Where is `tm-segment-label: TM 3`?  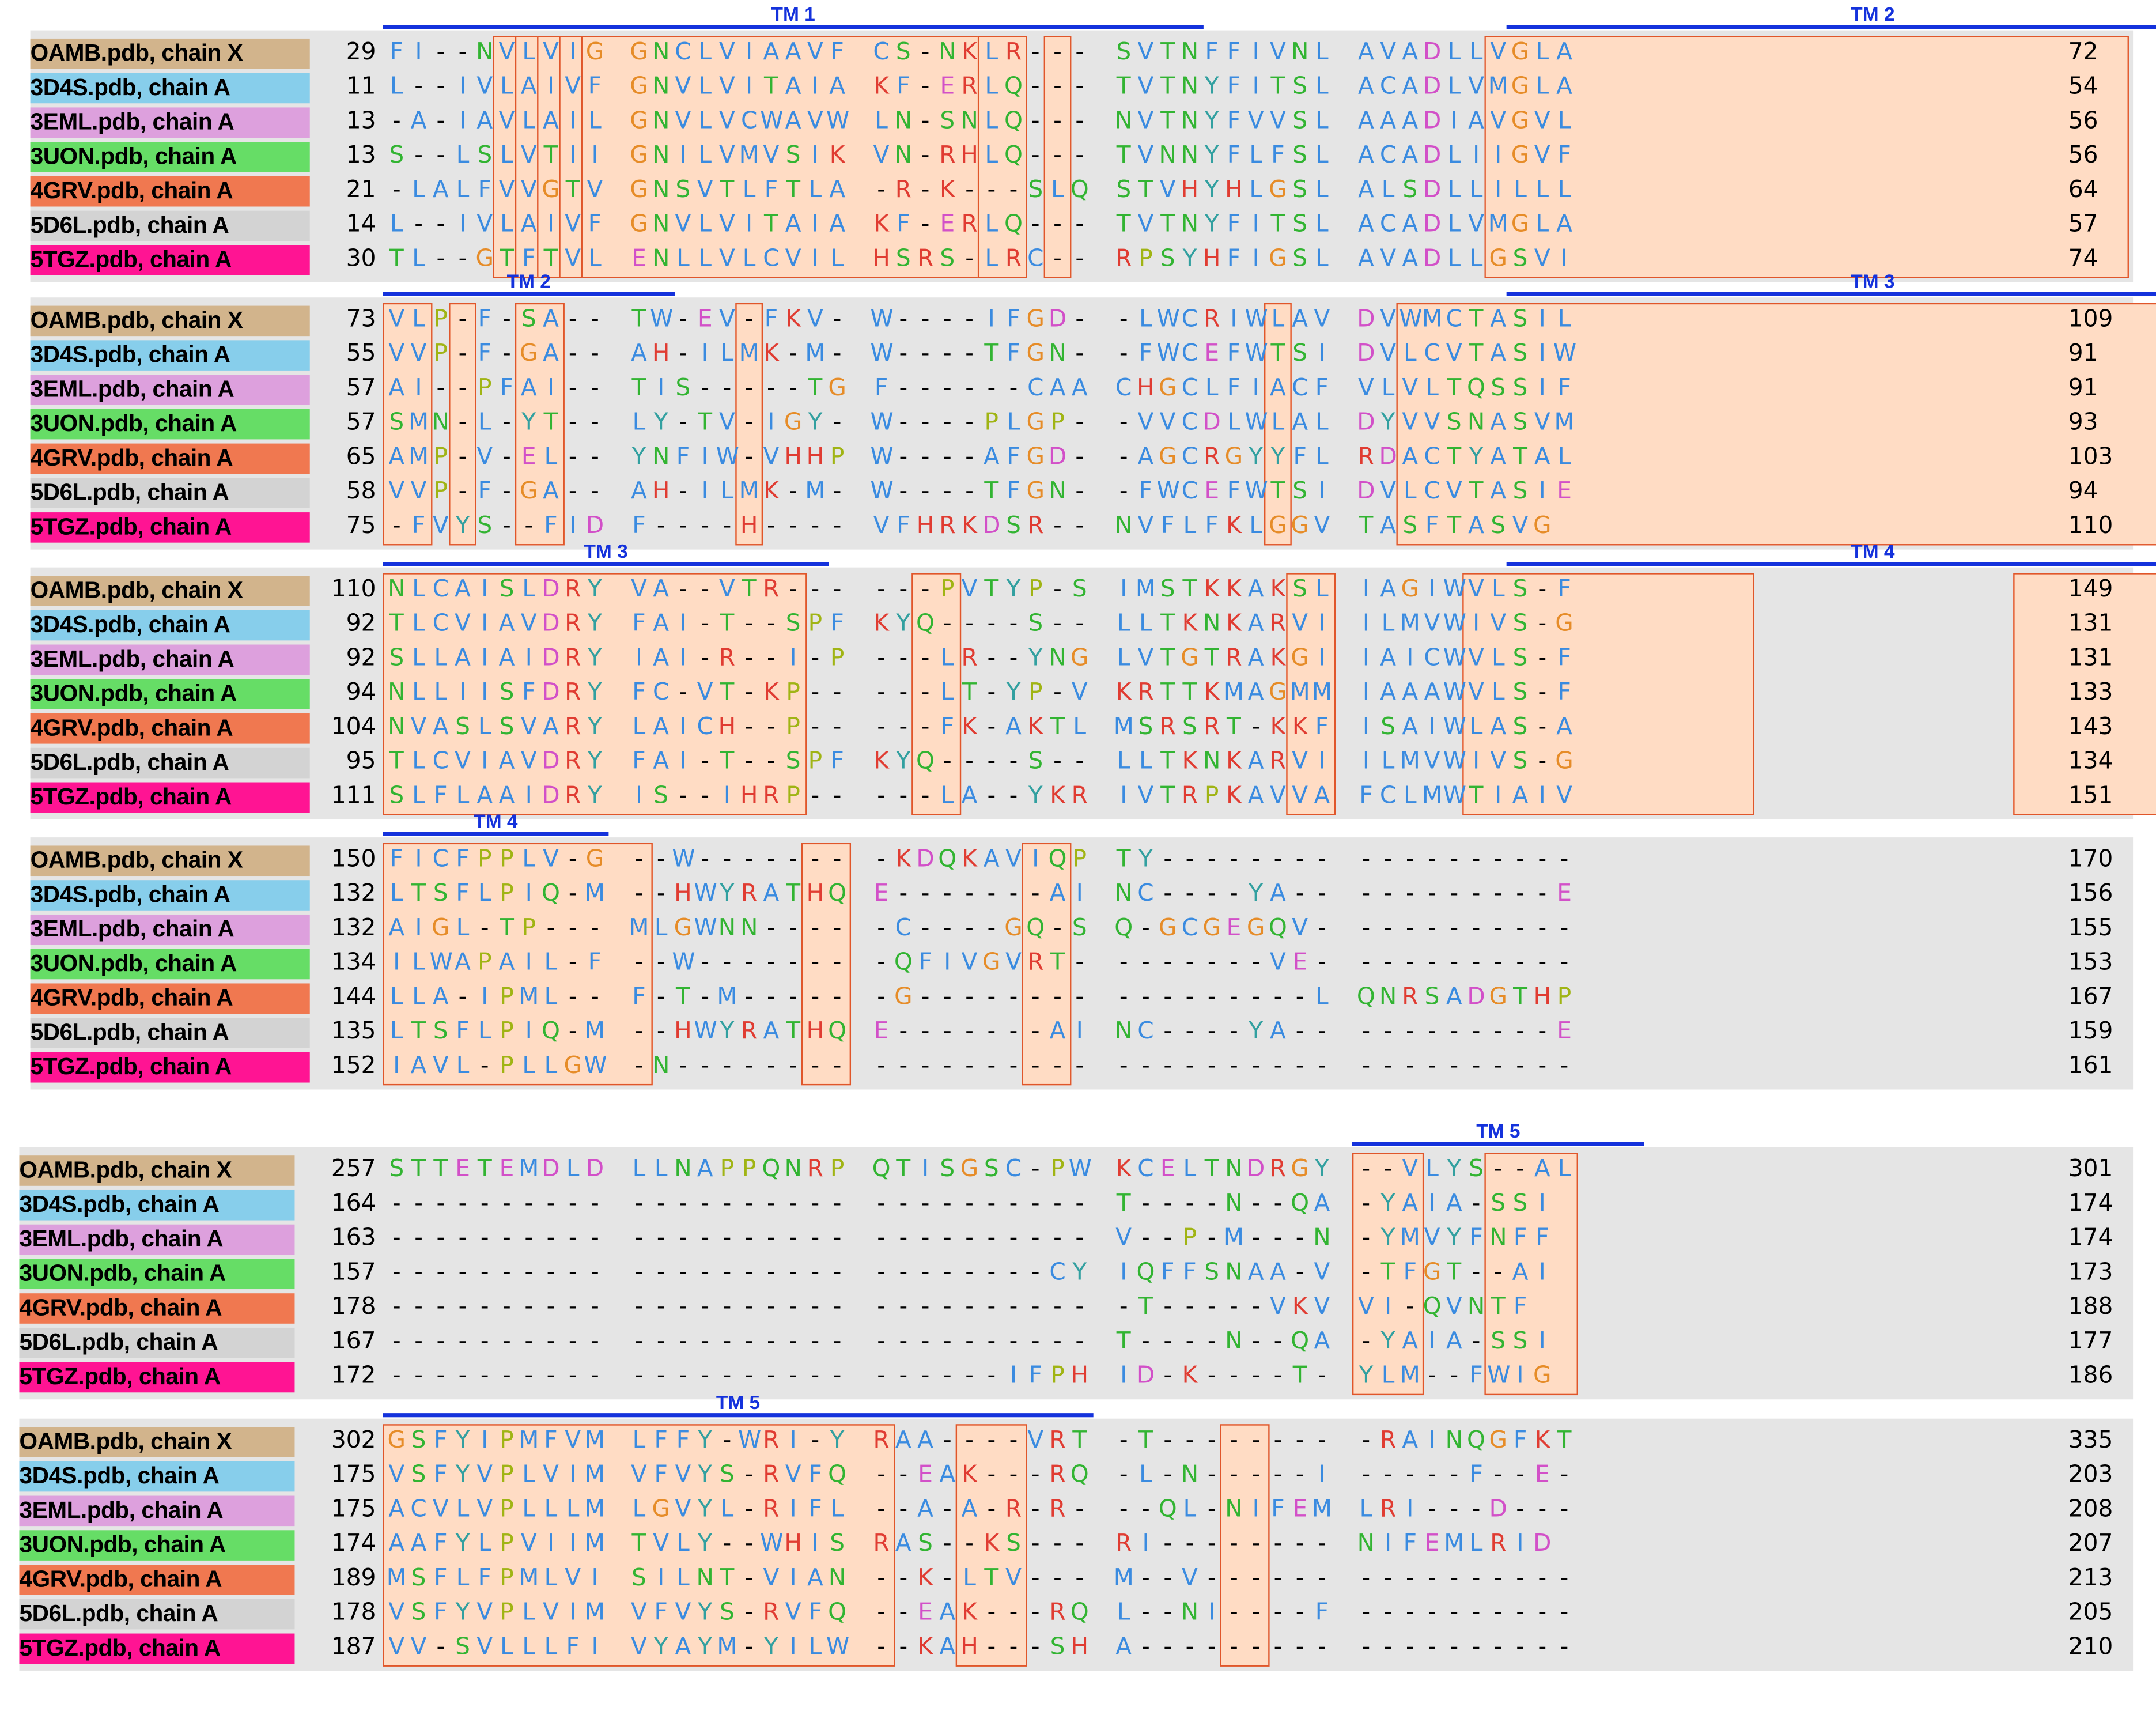 tm-segment-label: TM 3 is located at coordinates (1873, 281).